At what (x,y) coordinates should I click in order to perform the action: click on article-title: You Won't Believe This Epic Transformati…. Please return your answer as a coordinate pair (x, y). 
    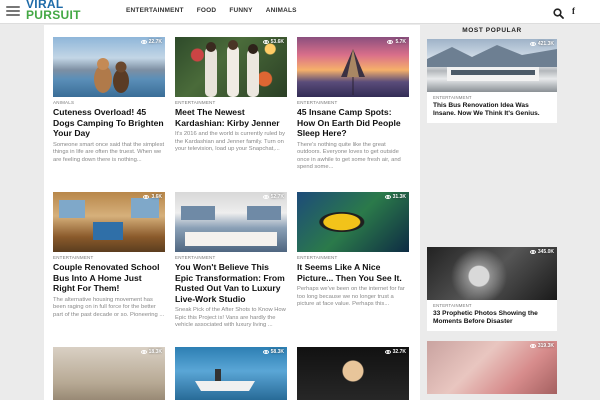
    Looking at the image, I should click on (231, 283).